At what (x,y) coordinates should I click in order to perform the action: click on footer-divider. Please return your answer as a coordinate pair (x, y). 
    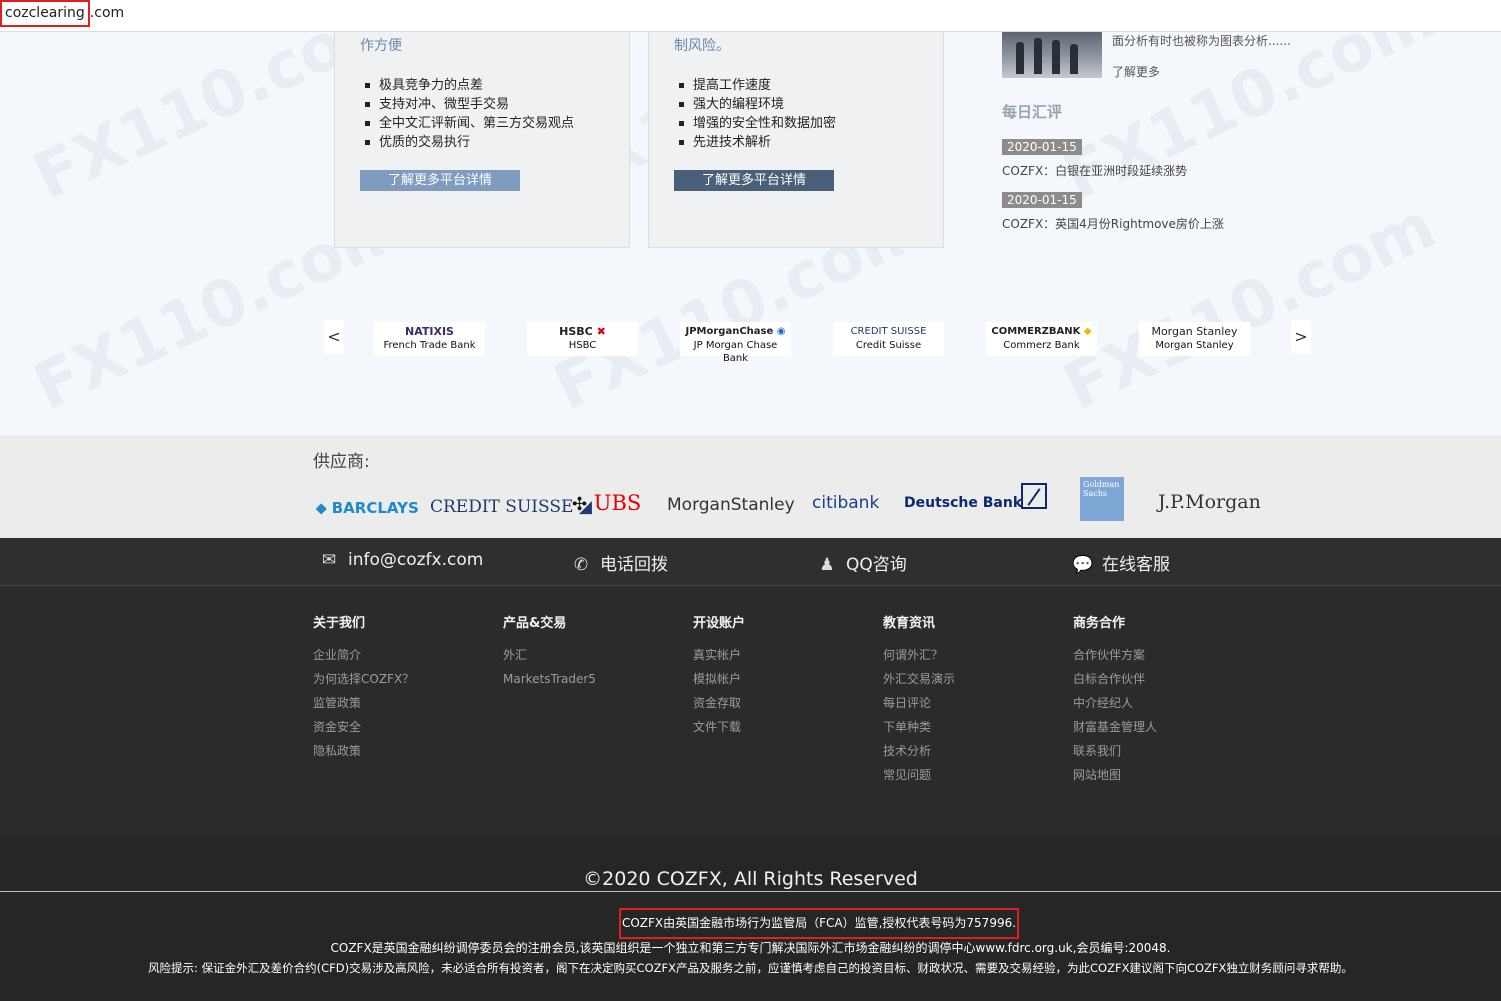
    Looking at the image, I should click on (750, 891).